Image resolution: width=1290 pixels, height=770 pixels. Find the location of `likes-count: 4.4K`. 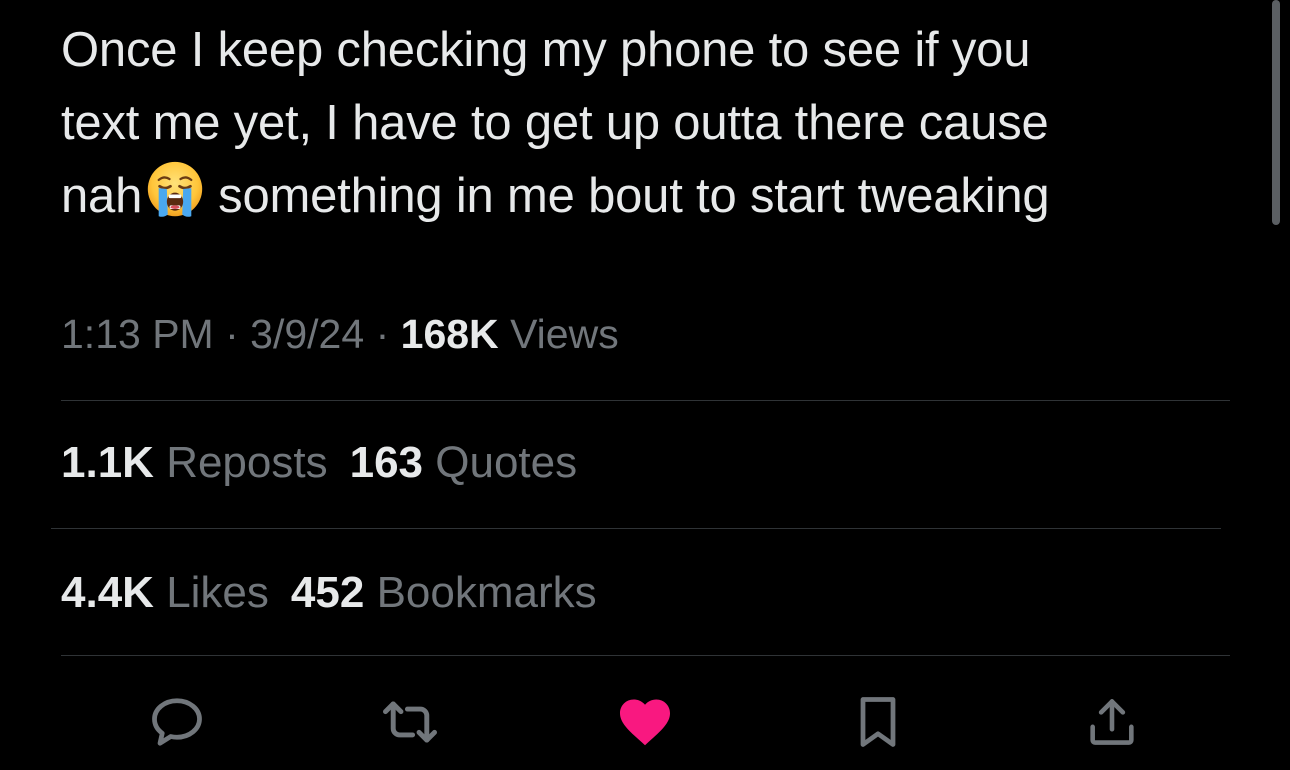

likes-count: 4.4K is located at coordinates (107, 592).